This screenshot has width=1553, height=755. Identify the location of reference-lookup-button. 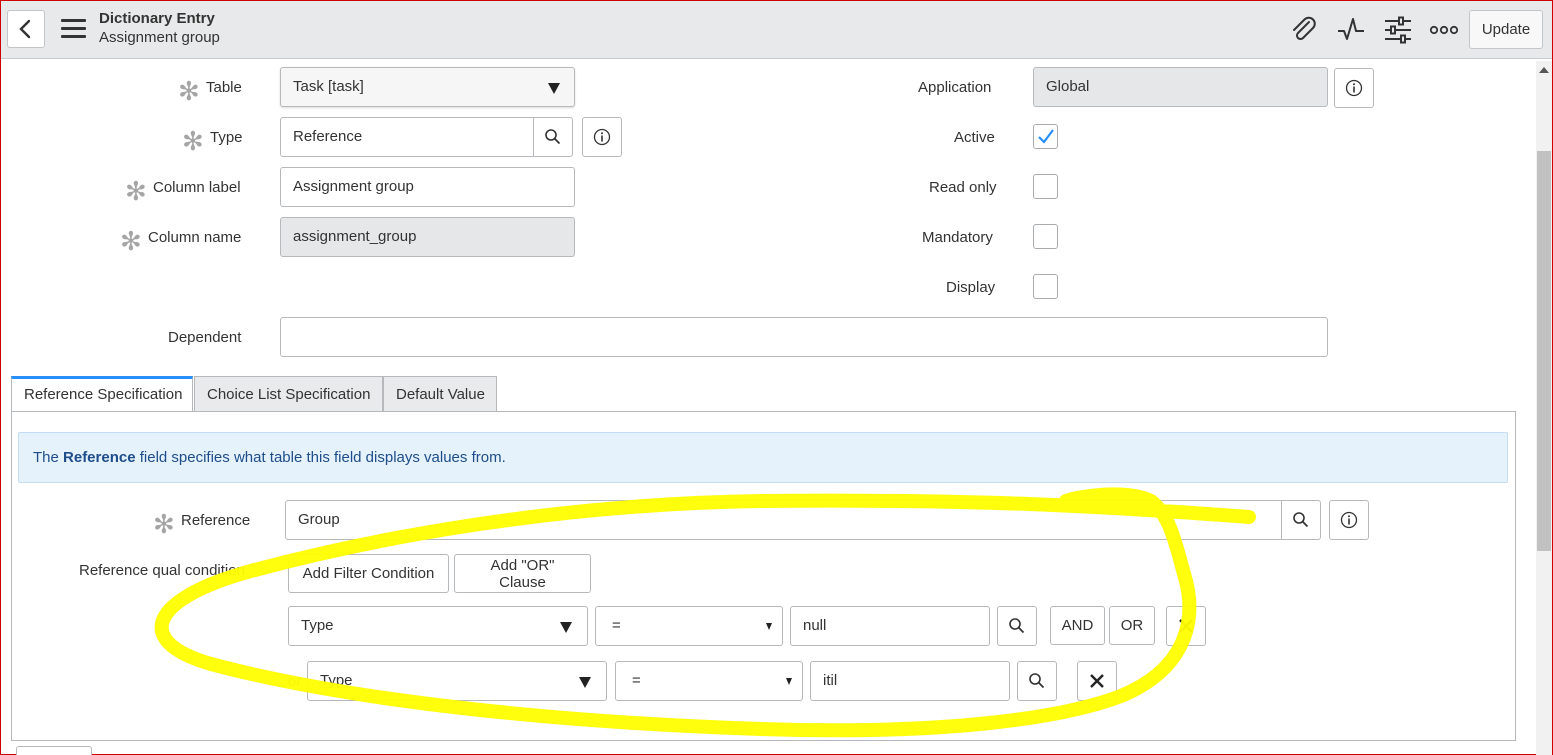
(1301, 520).